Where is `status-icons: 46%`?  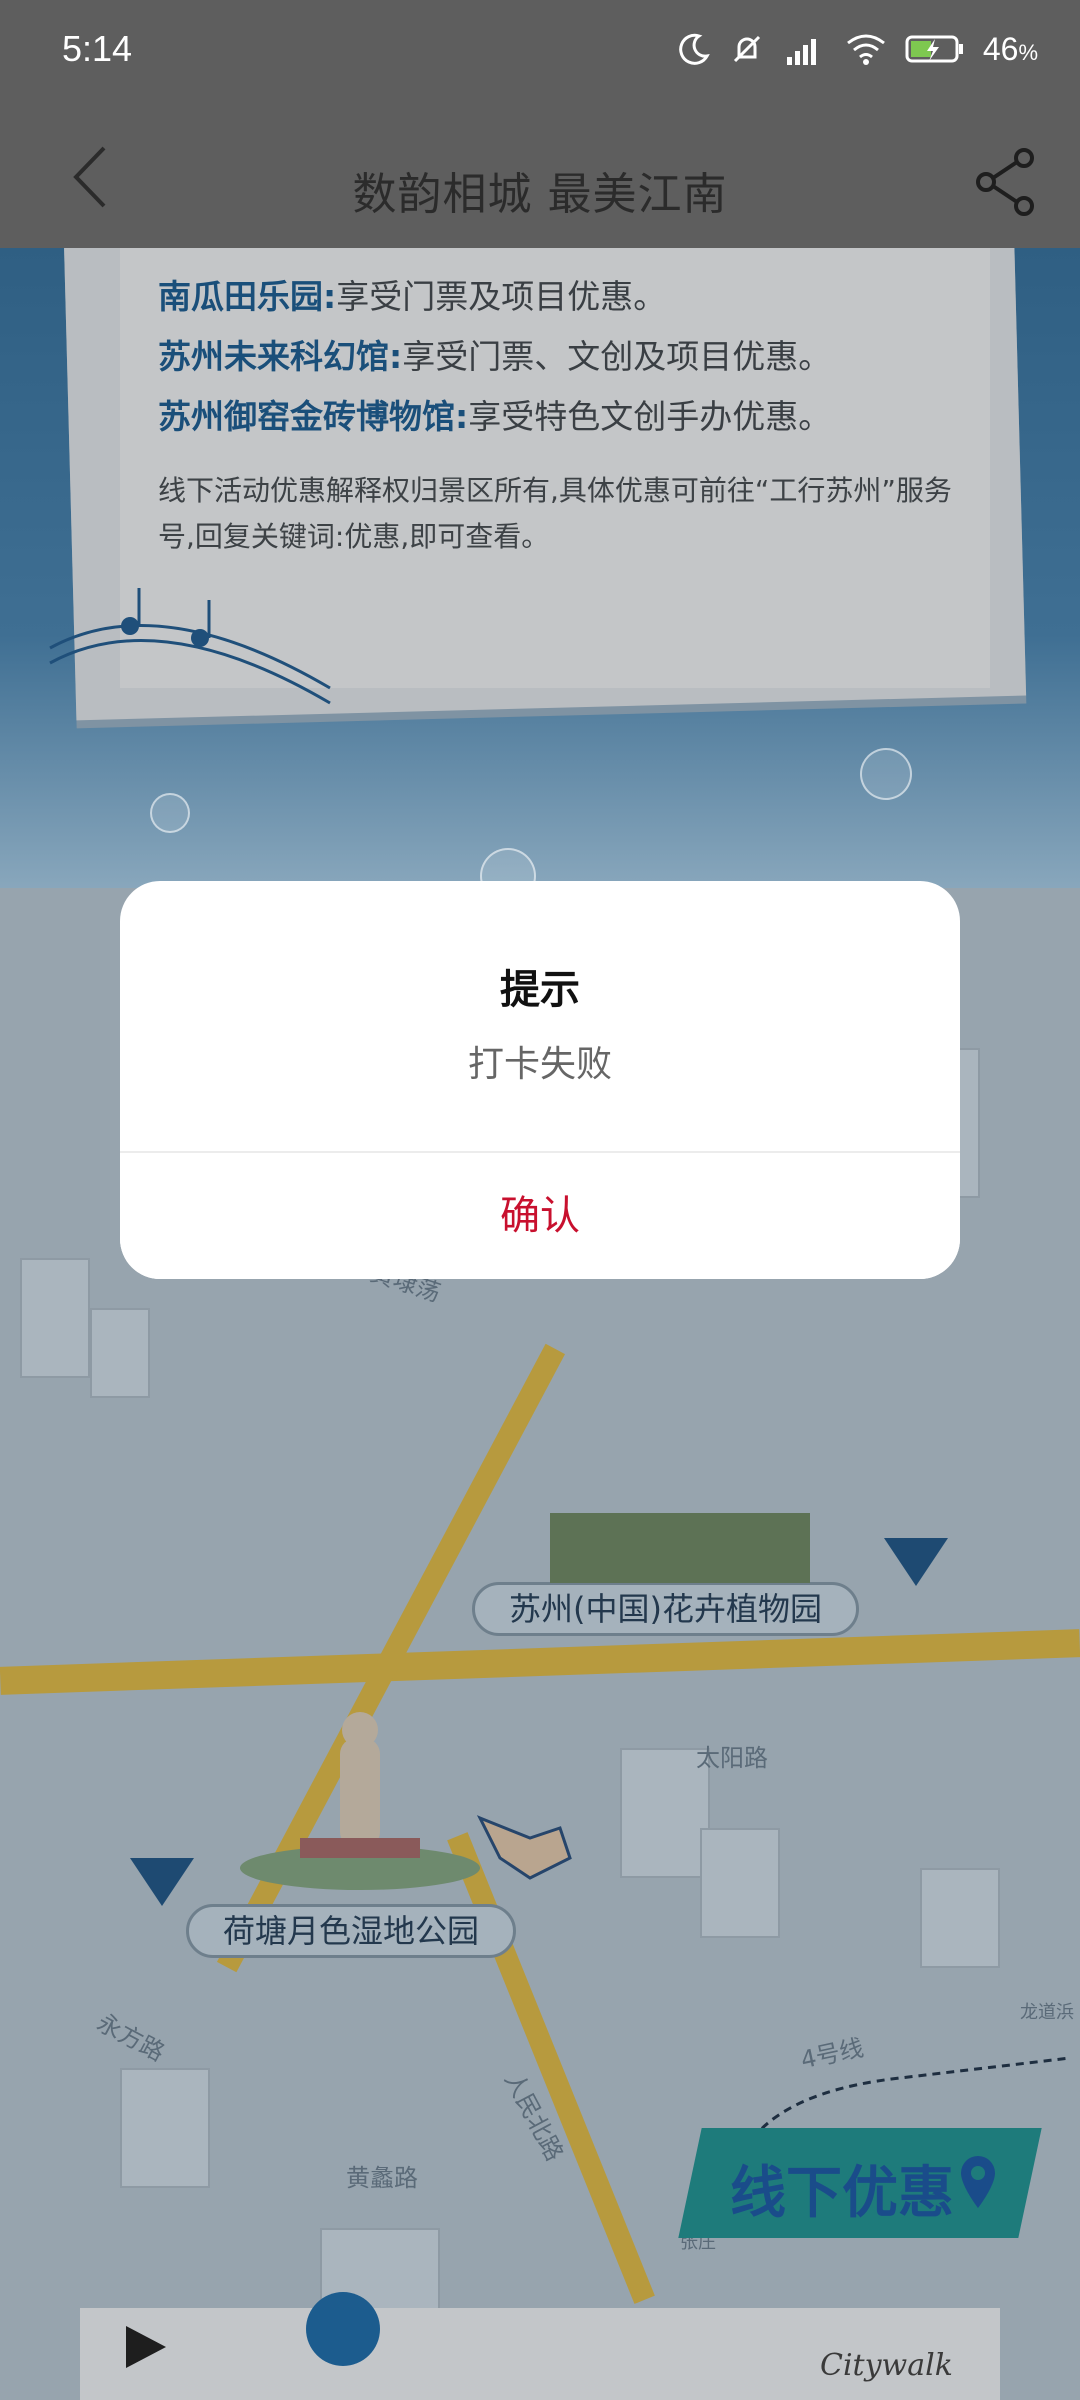 status-icons: 46% is located at coordinates (857, 49).